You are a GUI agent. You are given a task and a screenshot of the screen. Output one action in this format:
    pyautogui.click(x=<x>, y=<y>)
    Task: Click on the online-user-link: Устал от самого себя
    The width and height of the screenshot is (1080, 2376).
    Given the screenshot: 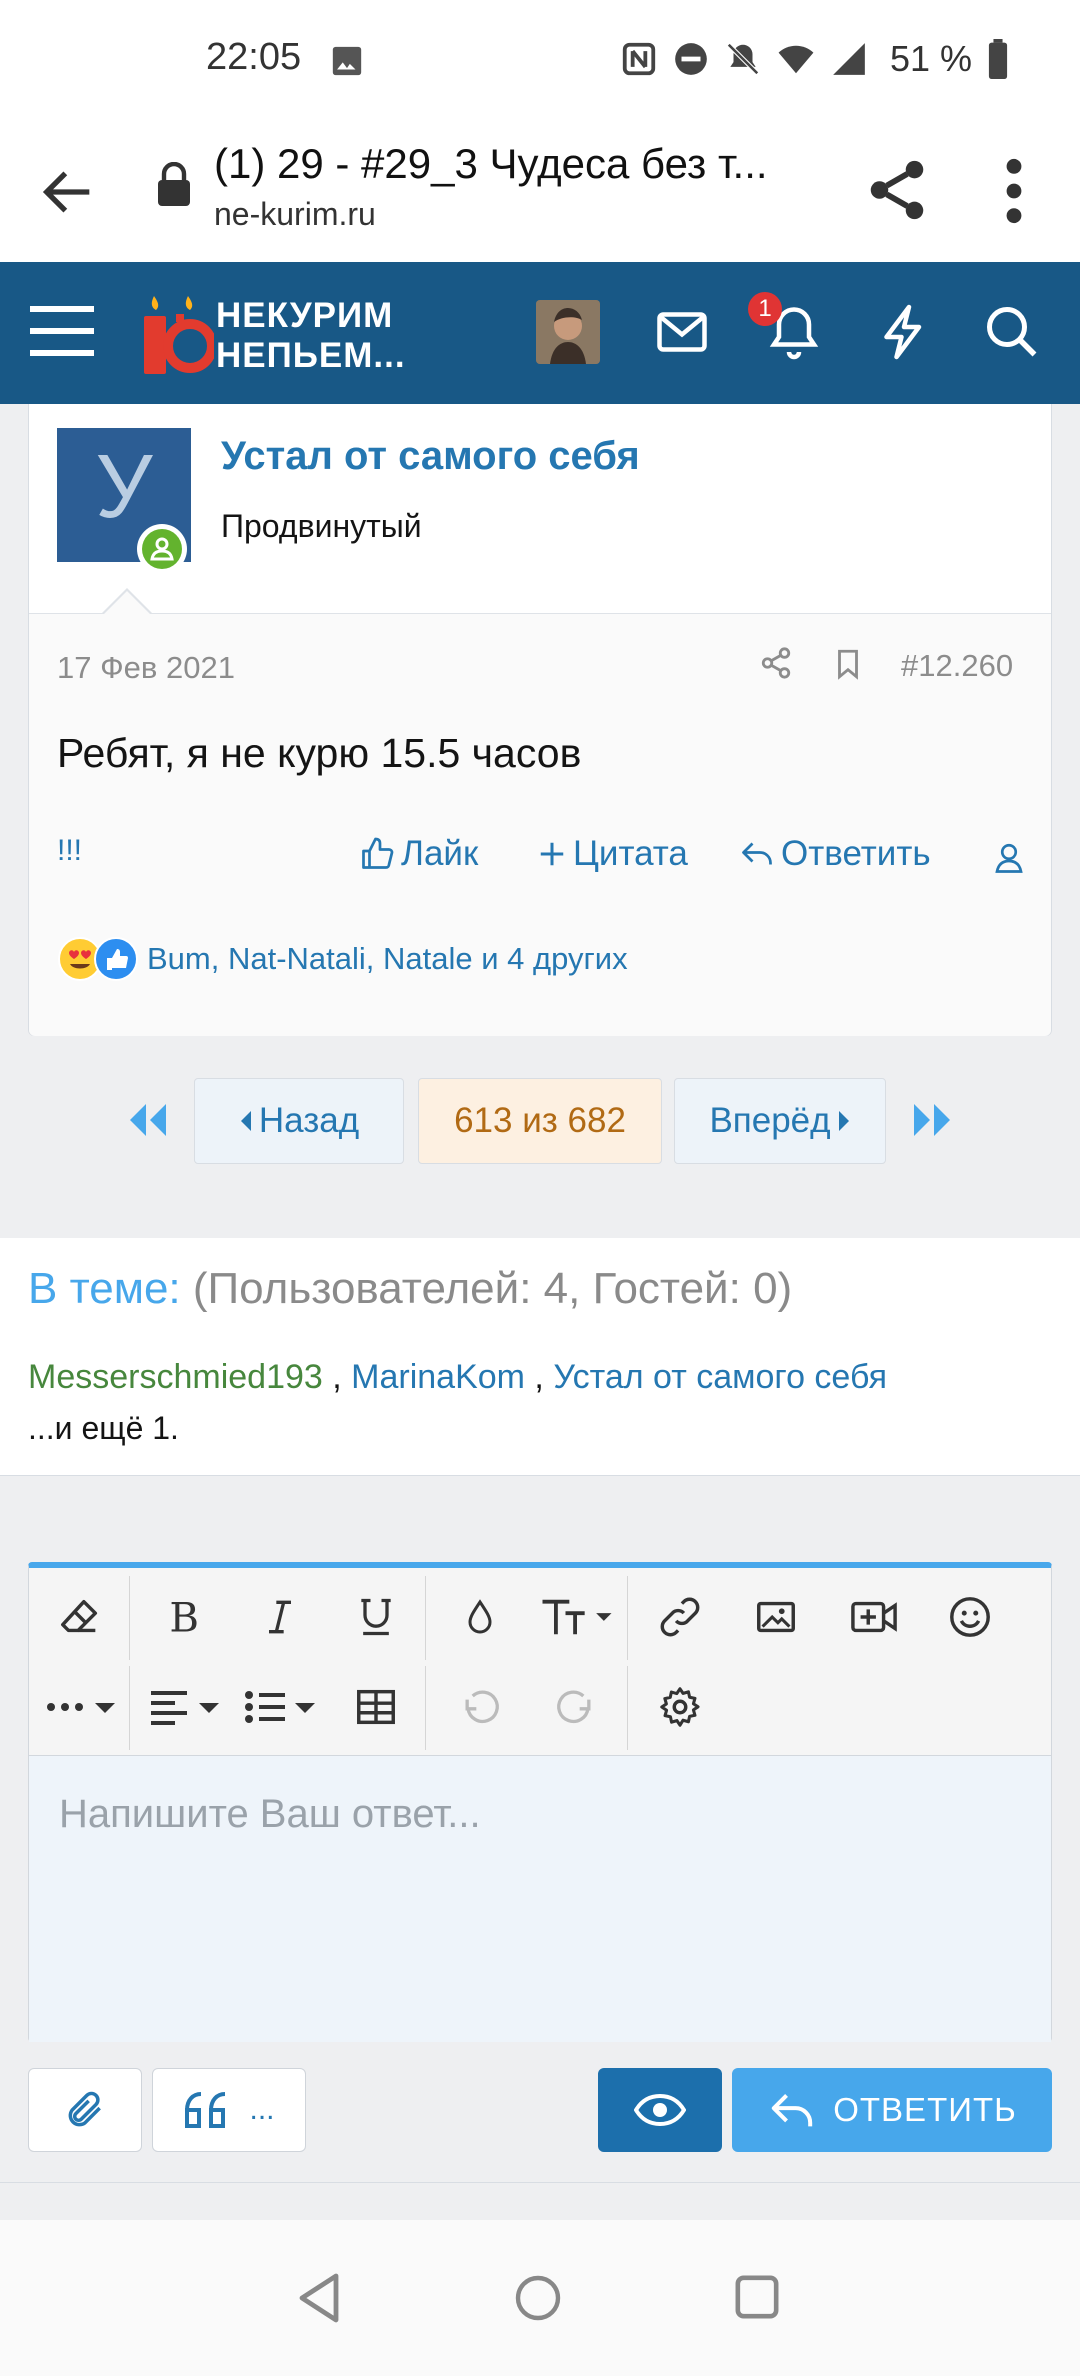 What is the action you would take?
    pyautogui.click(x=720, y=1377)
    